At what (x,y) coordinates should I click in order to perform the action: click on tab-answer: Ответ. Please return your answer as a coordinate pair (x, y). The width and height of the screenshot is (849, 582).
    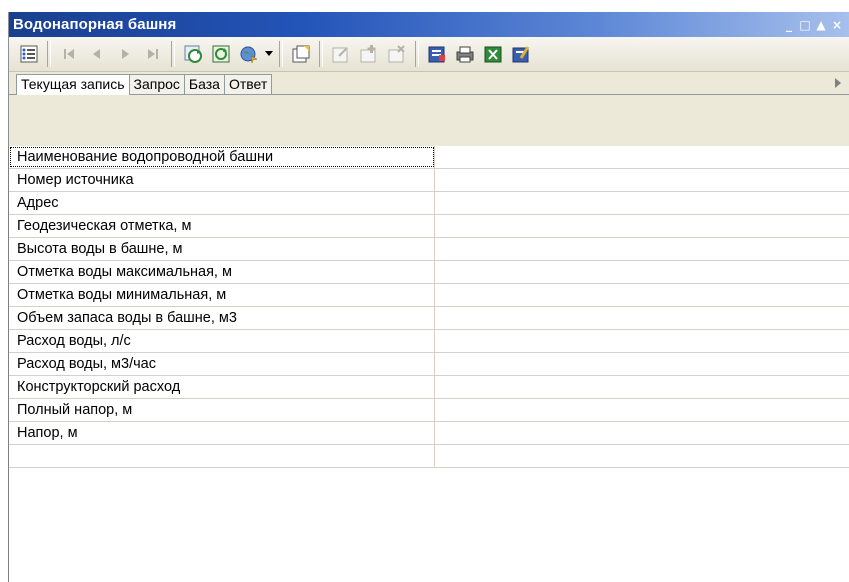
    Looking at the image, I should click on (248, 84).